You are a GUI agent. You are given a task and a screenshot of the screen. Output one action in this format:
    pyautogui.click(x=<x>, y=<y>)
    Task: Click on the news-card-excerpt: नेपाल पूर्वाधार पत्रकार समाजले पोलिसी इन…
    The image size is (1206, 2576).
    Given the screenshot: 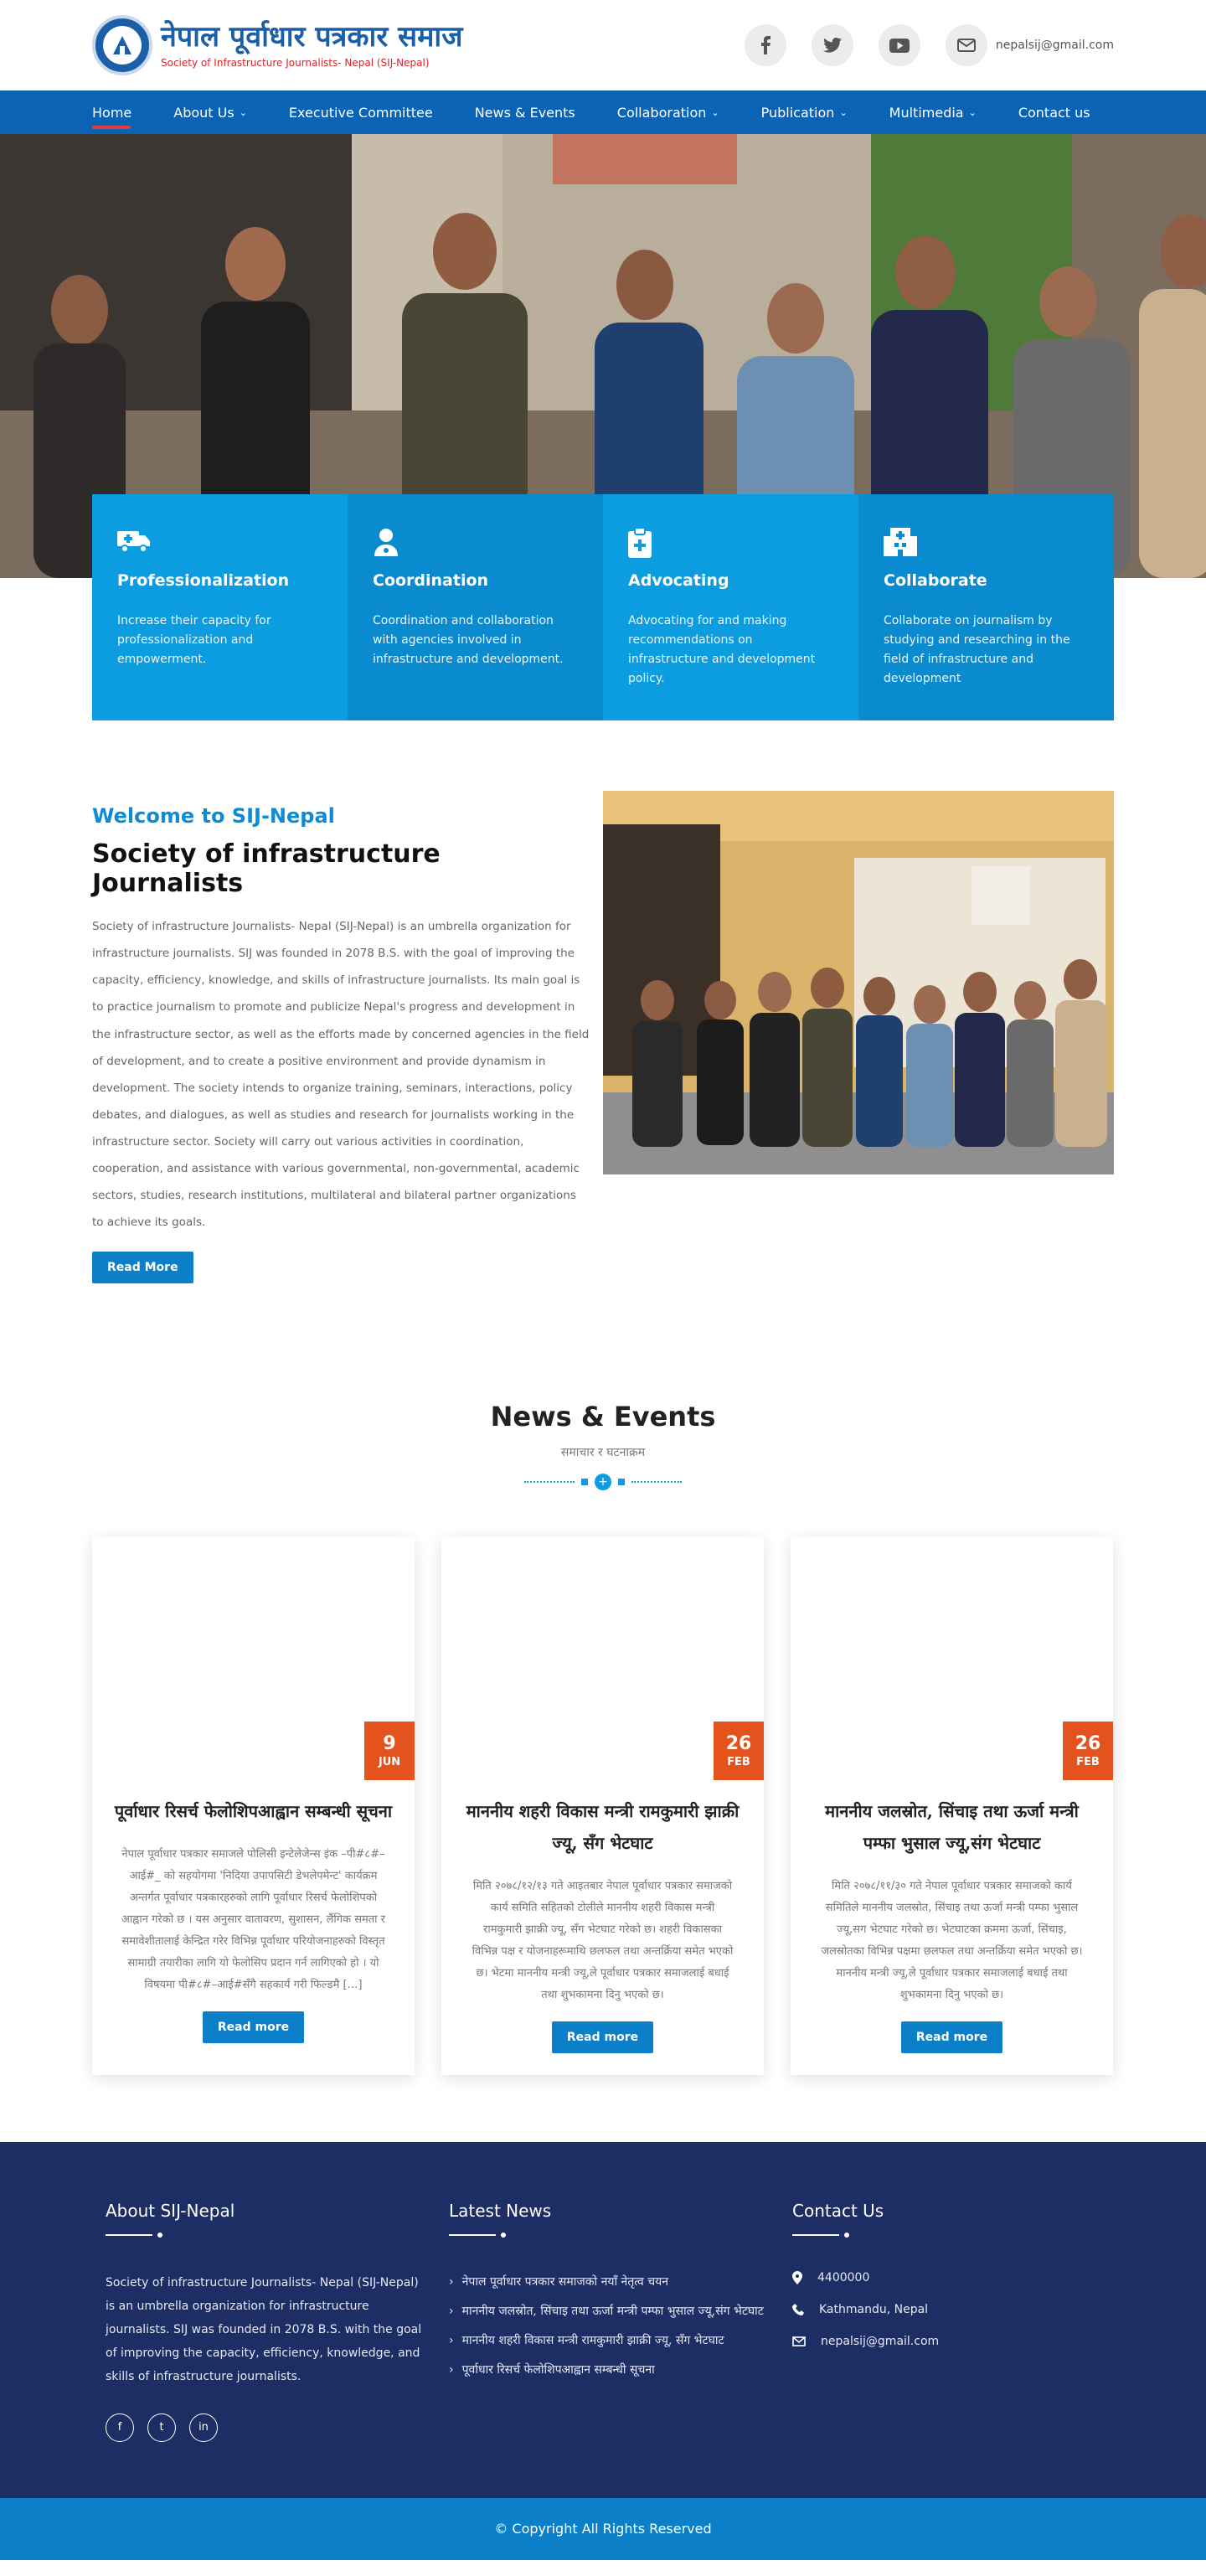 What is the action you would take?
    pyautogui.click(x=253, y=1919)
    